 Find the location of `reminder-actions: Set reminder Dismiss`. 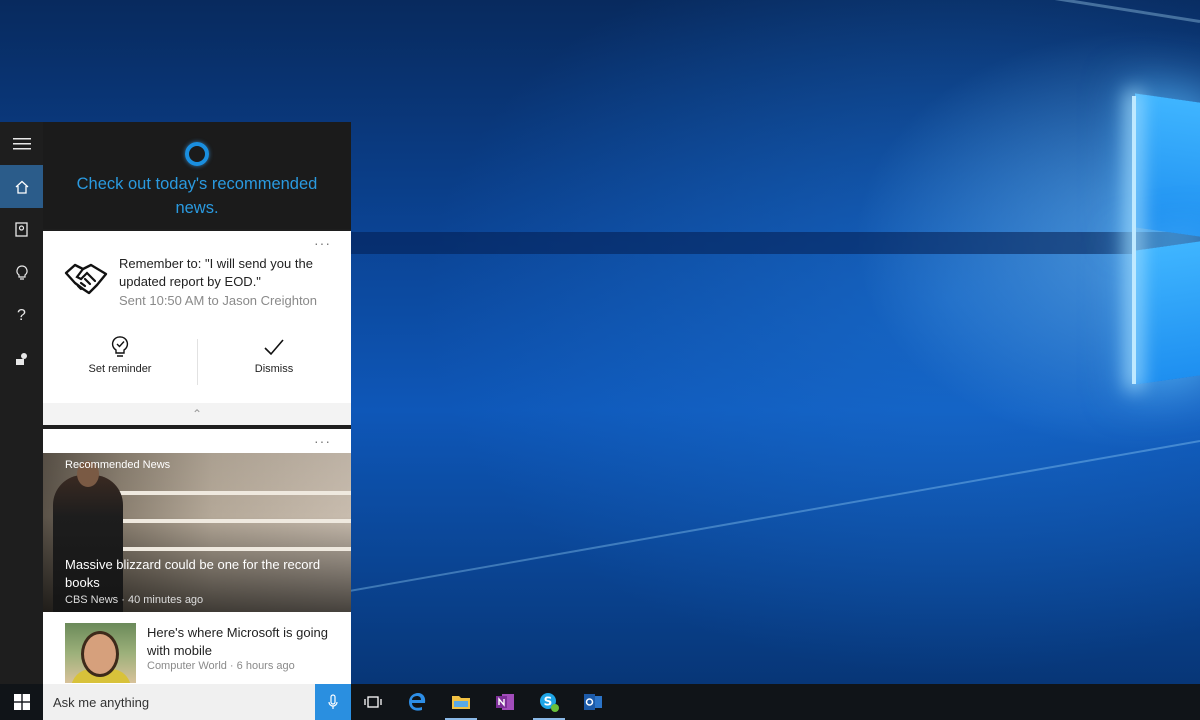

reminder-actions: Set reminder Dismiss is located at coordinates (197, 361).